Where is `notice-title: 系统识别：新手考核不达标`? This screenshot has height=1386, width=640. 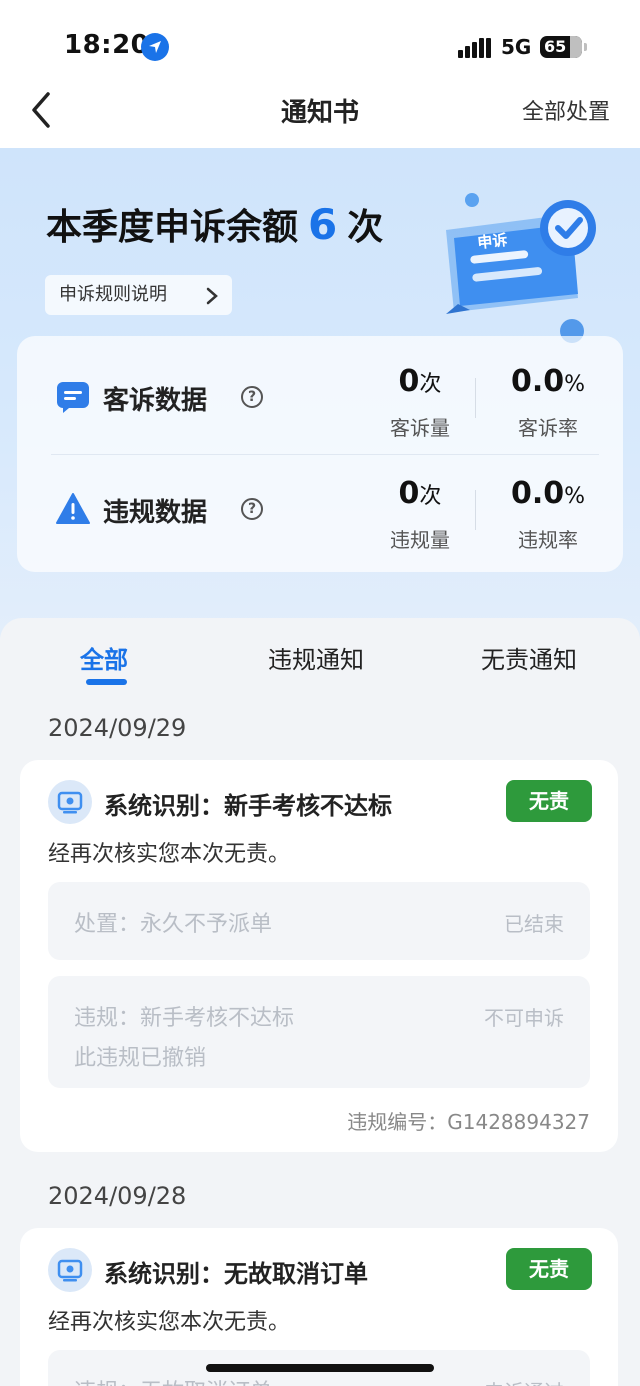
notice-title: 系统识别：新手考核不达标 is located at coordinates (248, 806).